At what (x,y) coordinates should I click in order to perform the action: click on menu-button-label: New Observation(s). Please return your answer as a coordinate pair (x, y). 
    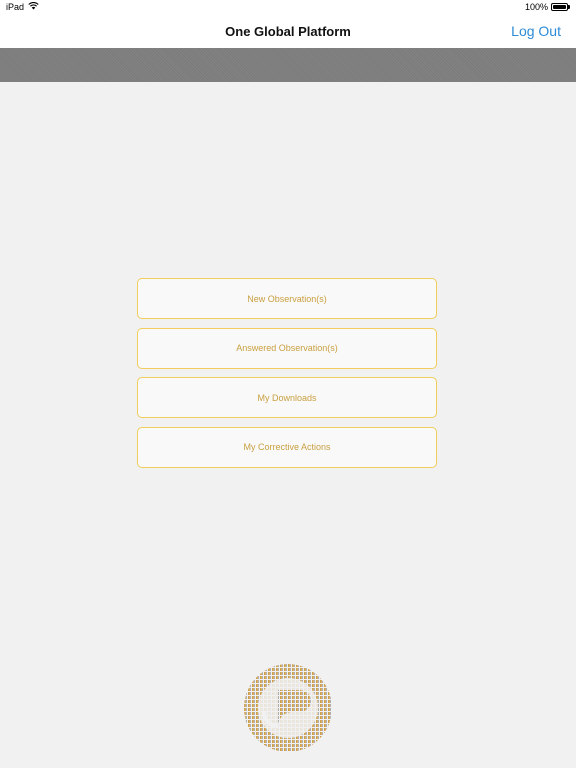
    Looking at the image, I should click on (287, 298).